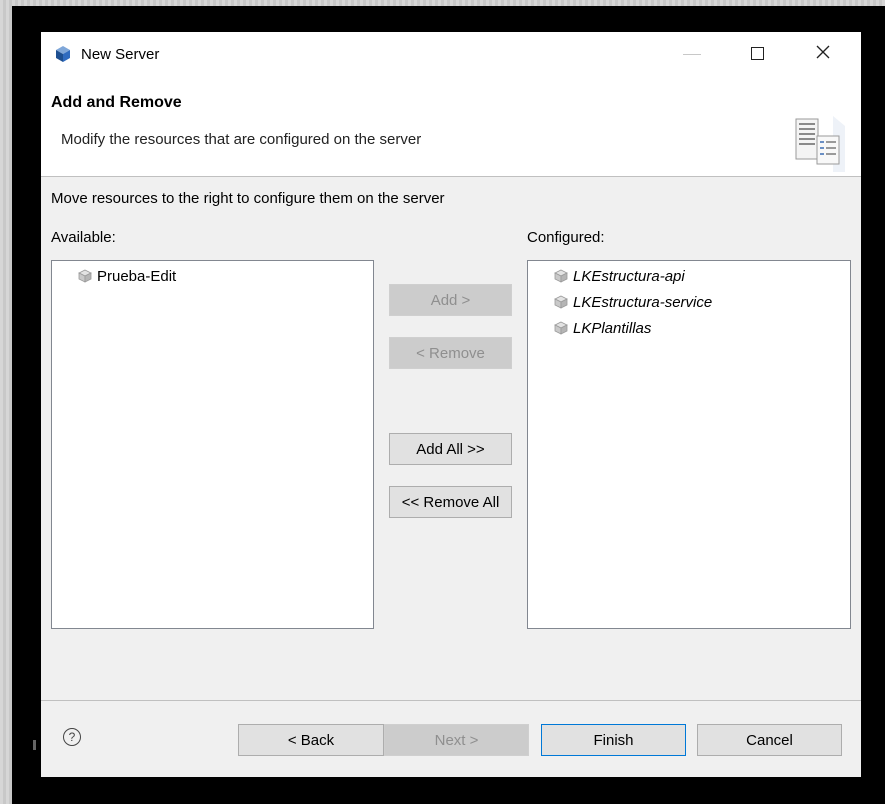 Image resolution: width=885 pixels, height=804 pixels. Describe the element at coordinates (757, 53) in the screenshot. I see `maximize-button` at that location.